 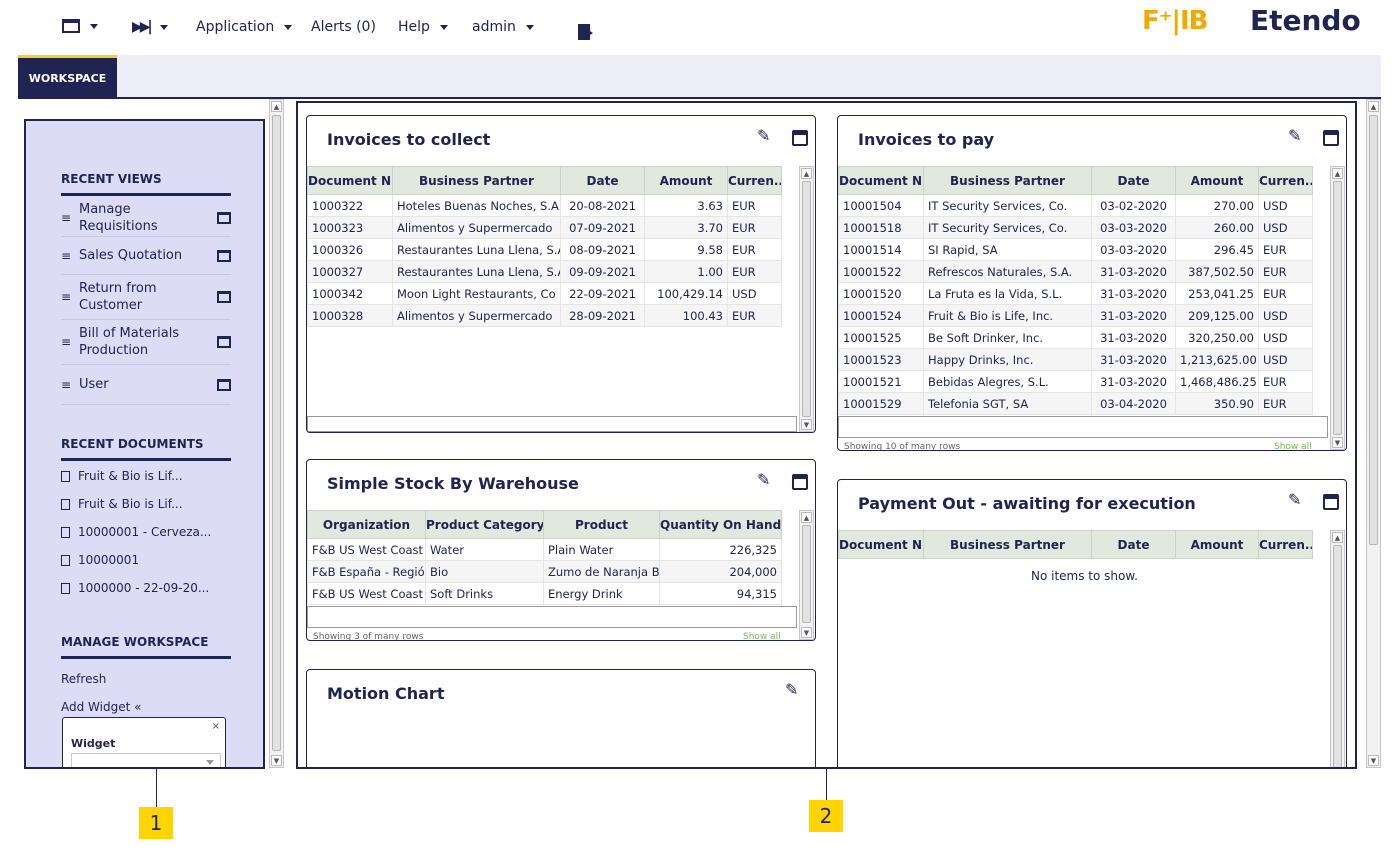 I want to click on table-row: 10001514 SI Rapid, SA 03-03-2020 296.45 EUR, so click(x=1075, y=249).